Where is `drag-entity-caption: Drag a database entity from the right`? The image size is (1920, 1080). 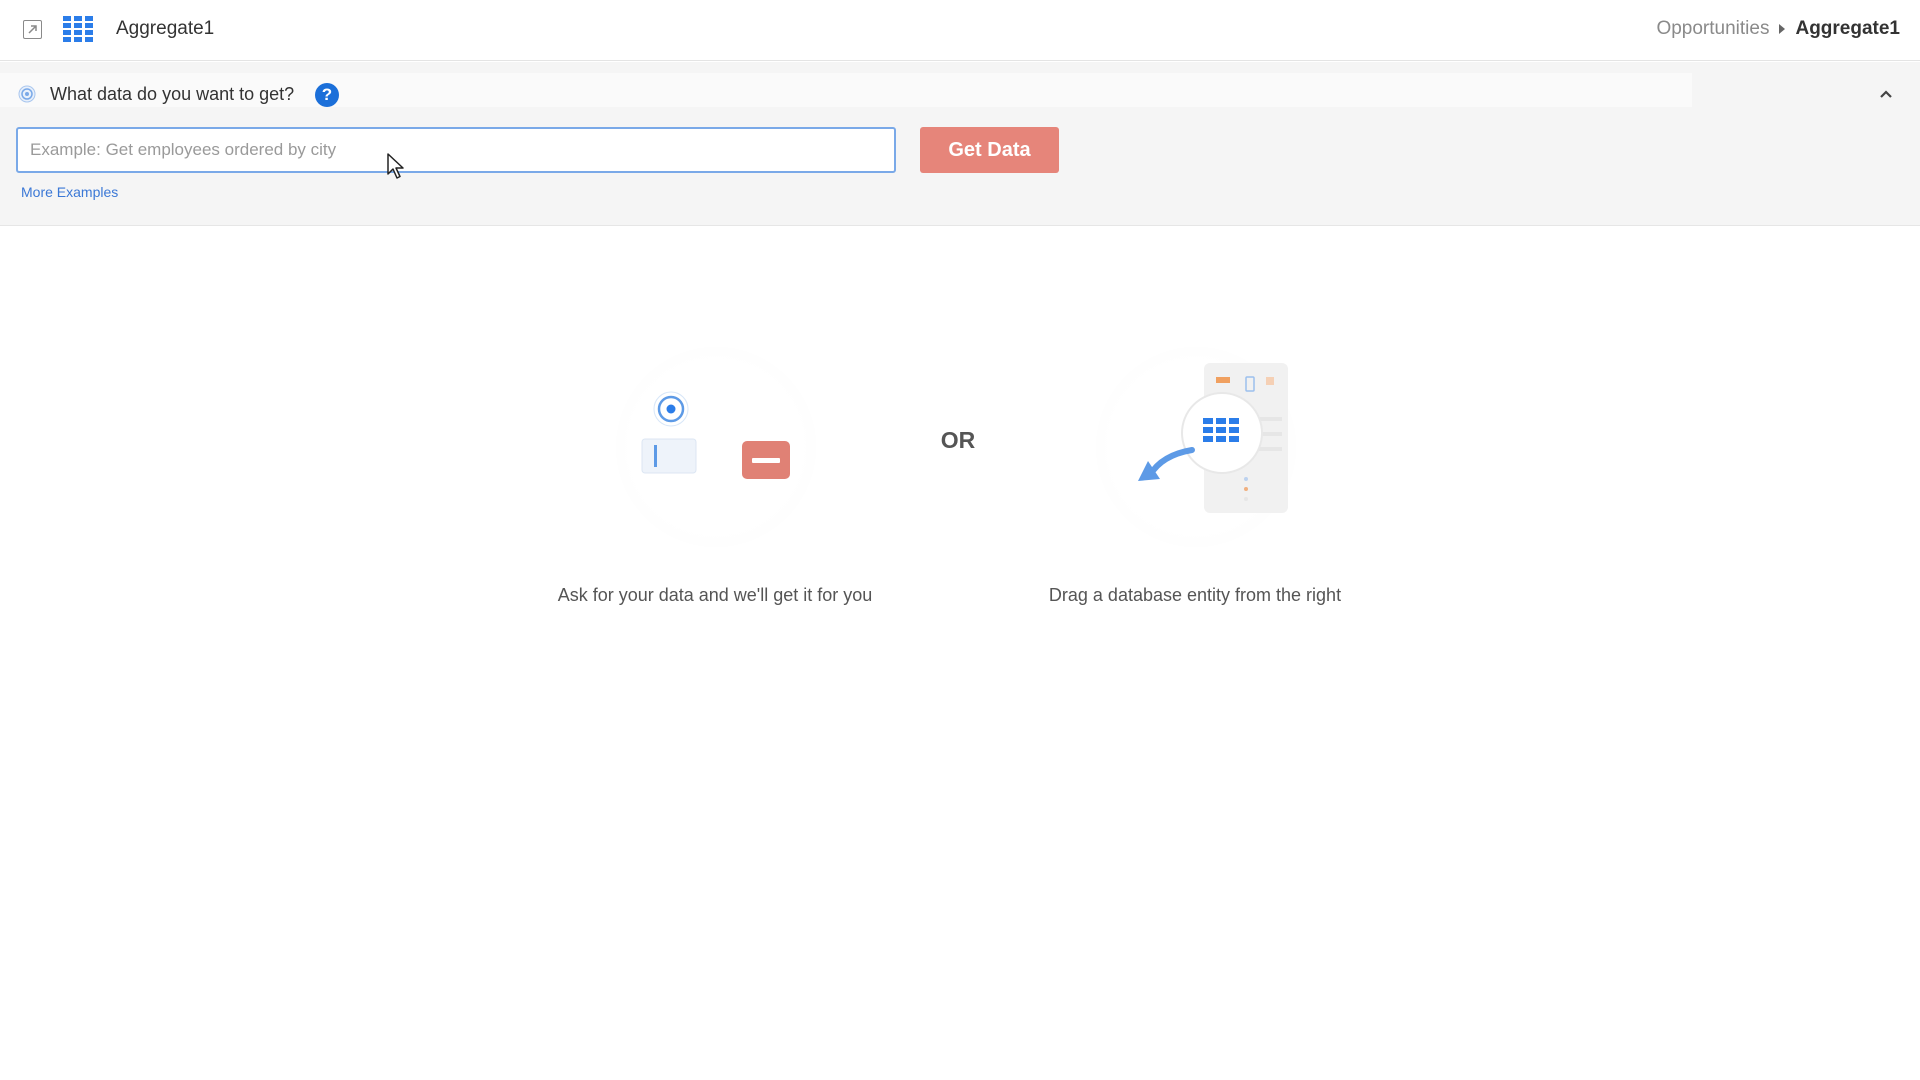 drag-entity-caption: Drag a database entity from the right is located at coordinates (1195, 595).